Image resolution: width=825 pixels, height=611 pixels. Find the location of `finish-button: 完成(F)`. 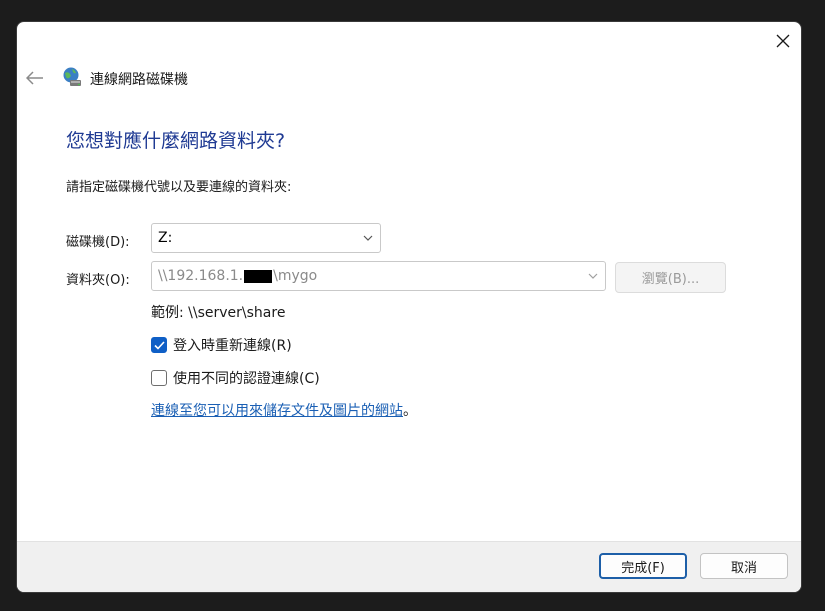

finish-button: 完成(F) is located at coordinates (643, 566).